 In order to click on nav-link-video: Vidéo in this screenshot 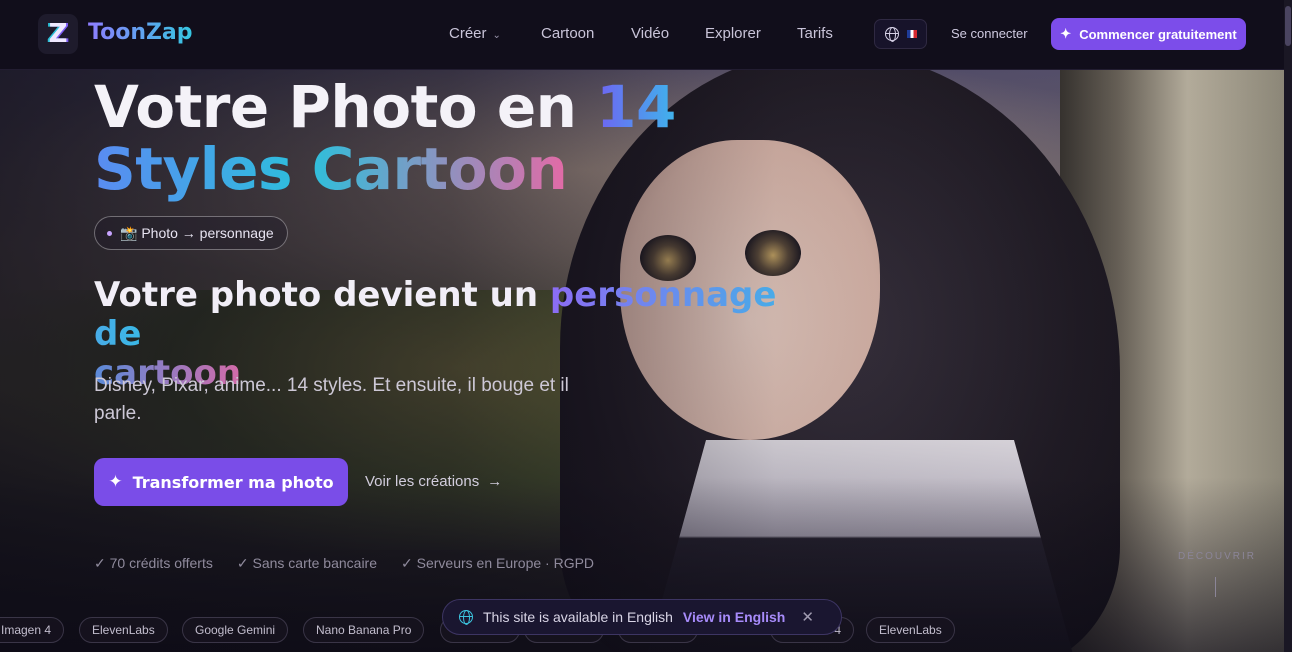, I will do `click(650, 33)`.